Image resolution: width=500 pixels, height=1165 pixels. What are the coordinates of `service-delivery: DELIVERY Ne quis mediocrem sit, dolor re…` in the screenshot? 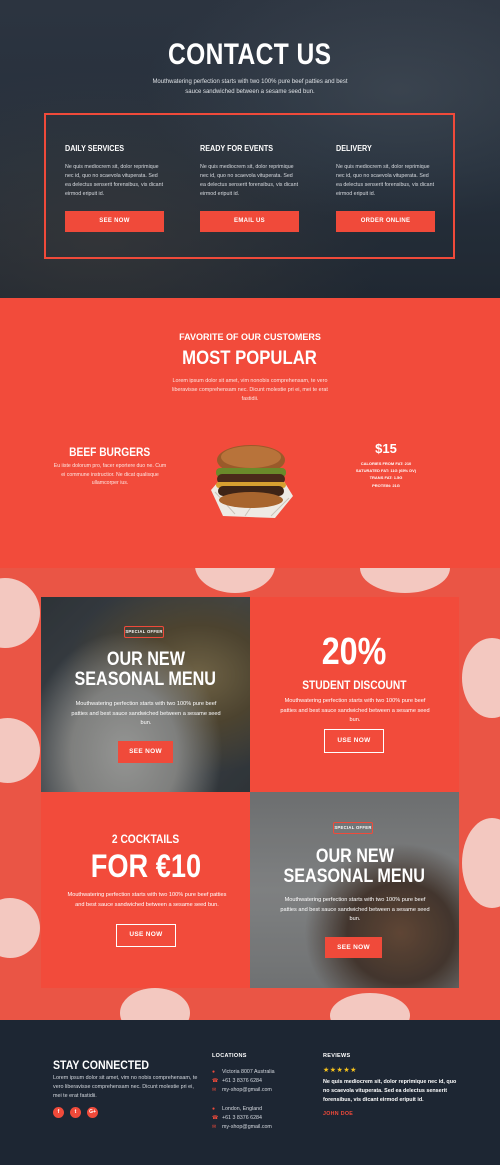 It's located at (386, 188).